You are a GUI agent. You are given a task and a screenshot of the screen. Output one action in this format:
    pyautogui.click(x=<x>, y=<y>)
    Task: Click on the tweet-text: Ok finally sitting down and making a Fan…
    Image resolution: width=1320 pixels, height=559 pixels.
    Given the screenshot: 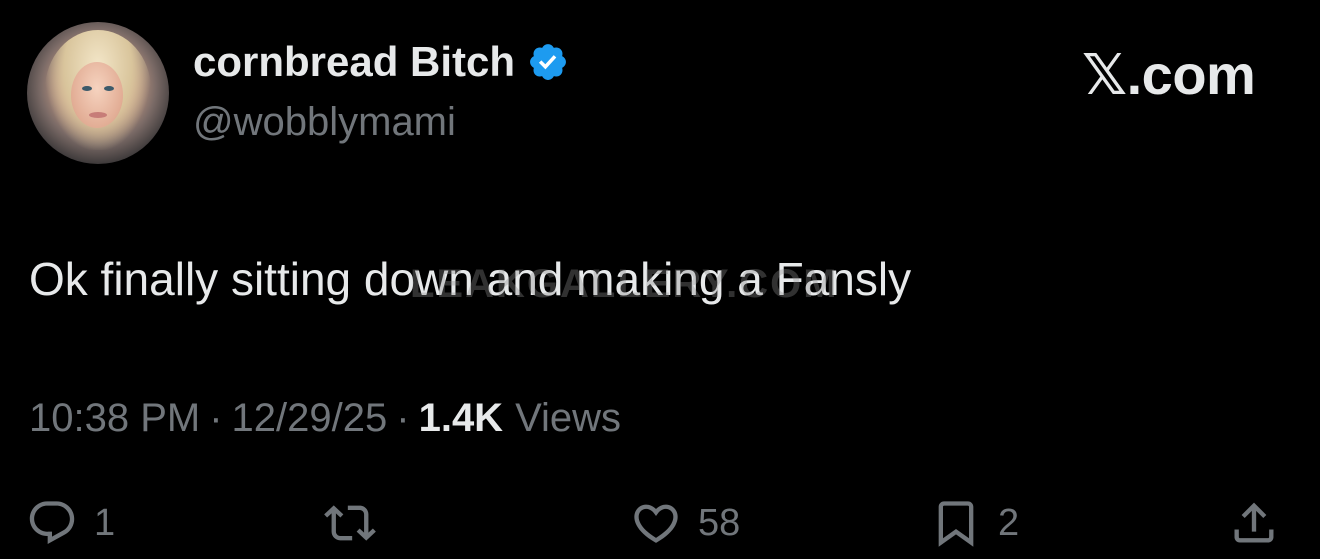 What is the action you would take?
    pyautogui.click(x=470, y=279)
    